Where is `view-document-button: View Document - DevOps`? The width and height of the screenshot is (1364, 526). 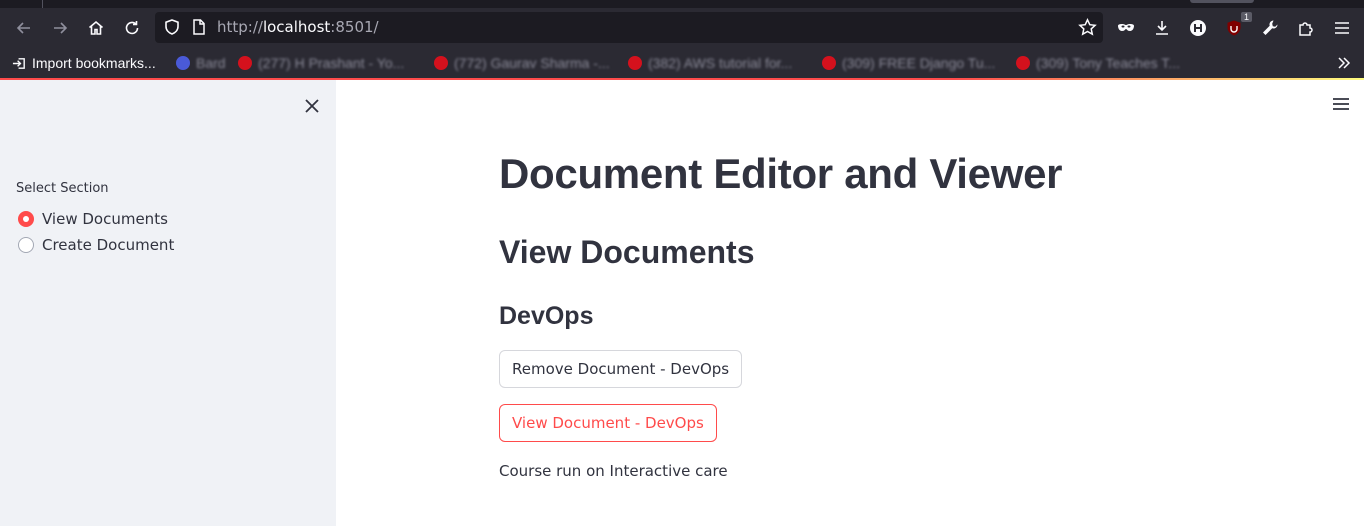
view-document-button: View Document - DevOps is located at coordinates (608, 423).